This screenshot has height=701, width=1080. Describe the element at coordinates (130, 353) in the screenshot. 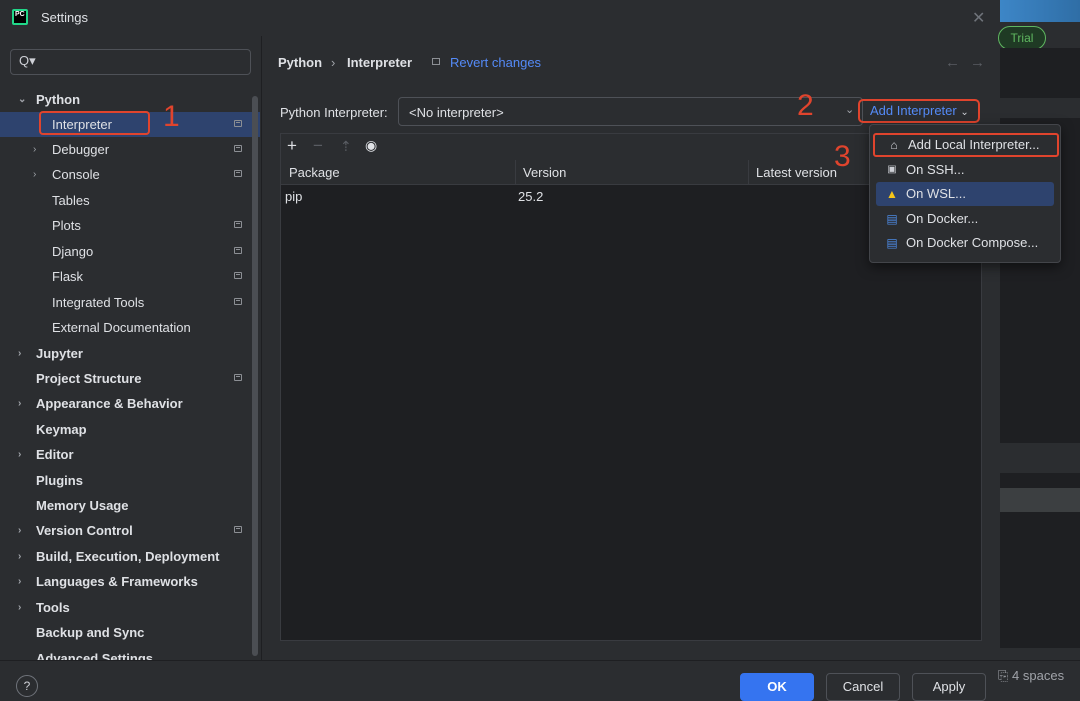

I see `sidebar-item-jupyter: › Jupyter` at that location.